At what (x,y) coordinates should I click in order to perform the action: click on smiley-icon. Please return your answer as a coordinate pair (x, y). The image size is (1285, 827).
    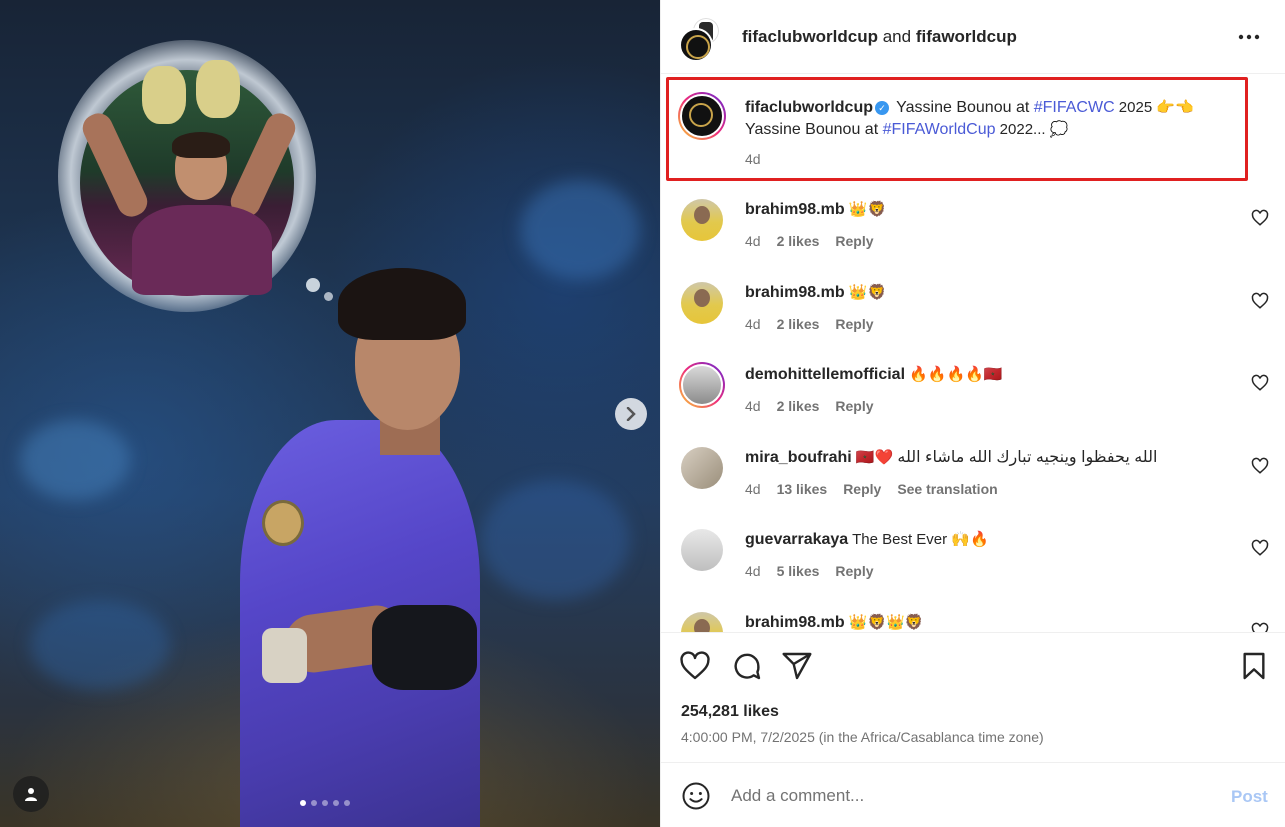
    Looking at the image, I should click on (696, 796).